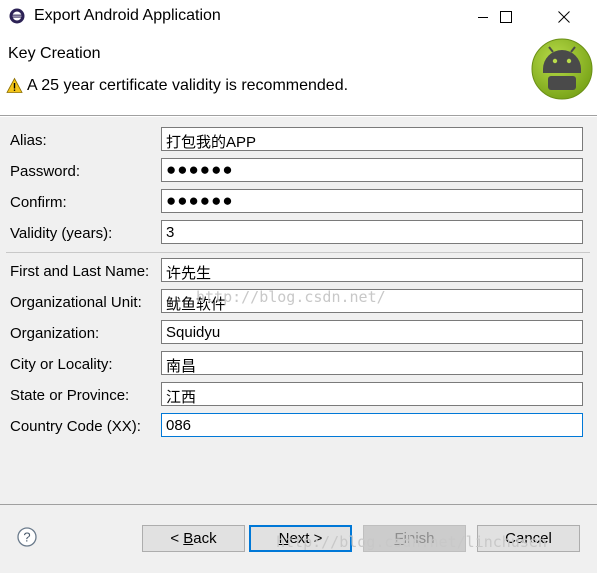 This screenshot has height=573, width=597. I want to click on eclipse-app-icon, so click(17, 16).